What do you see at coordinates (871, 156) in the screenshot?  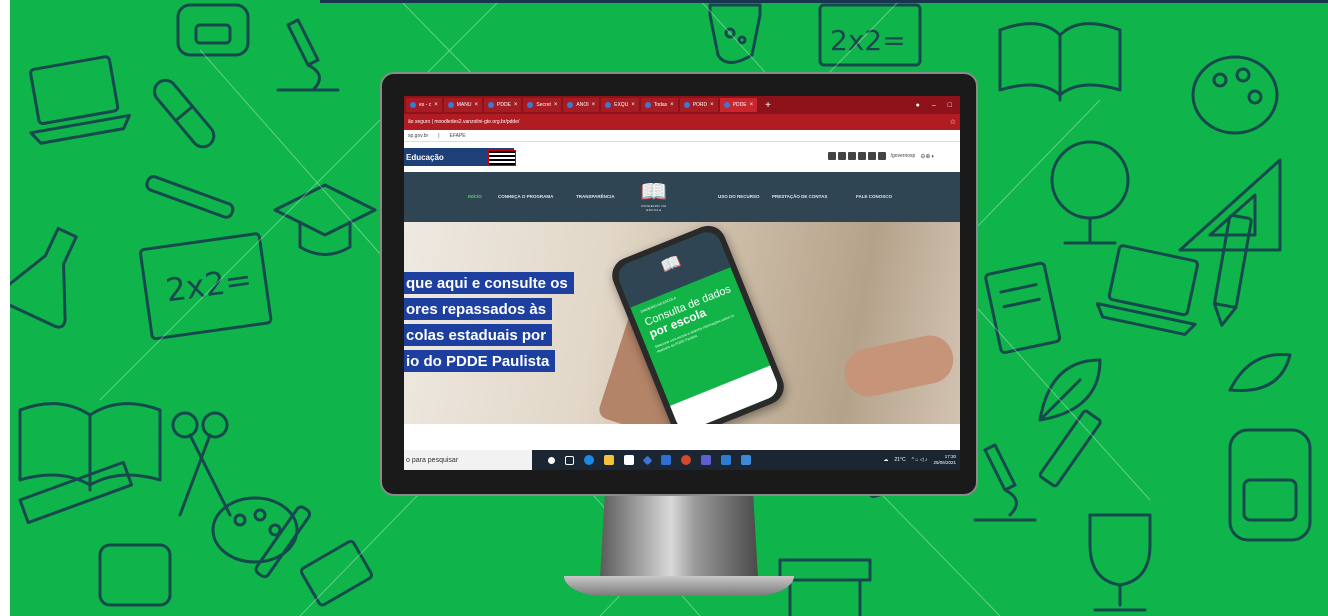 I see `facebook-icon` at bounding box center [871, 156].